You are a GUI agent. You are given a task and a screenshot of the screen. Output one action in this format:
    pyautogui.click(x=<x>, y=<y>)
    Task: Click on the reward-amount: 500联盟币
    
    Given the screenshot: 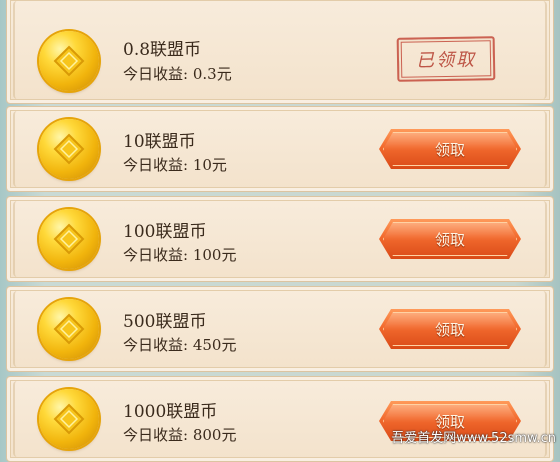 What is the action you would take?
    pyautogui.click(x=165, y=322)
    